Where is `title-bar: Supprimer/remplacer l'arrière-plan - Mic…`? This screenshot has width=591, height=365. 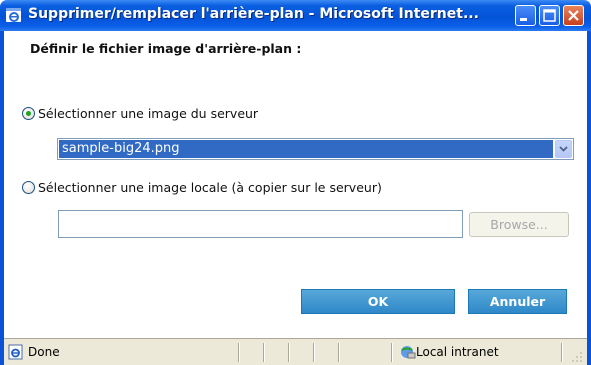 title-bar: Supprimer/remplacer l'arrière-plan - Mic… is located at coordinates (295, 15).